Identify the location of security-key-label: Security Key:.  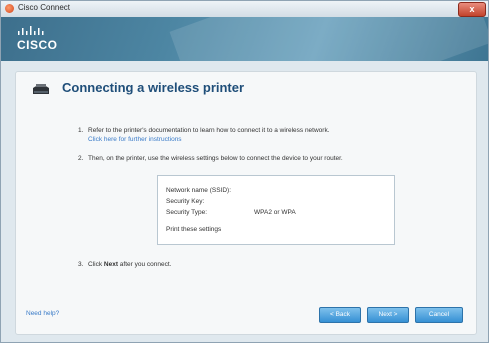
(185, 201).